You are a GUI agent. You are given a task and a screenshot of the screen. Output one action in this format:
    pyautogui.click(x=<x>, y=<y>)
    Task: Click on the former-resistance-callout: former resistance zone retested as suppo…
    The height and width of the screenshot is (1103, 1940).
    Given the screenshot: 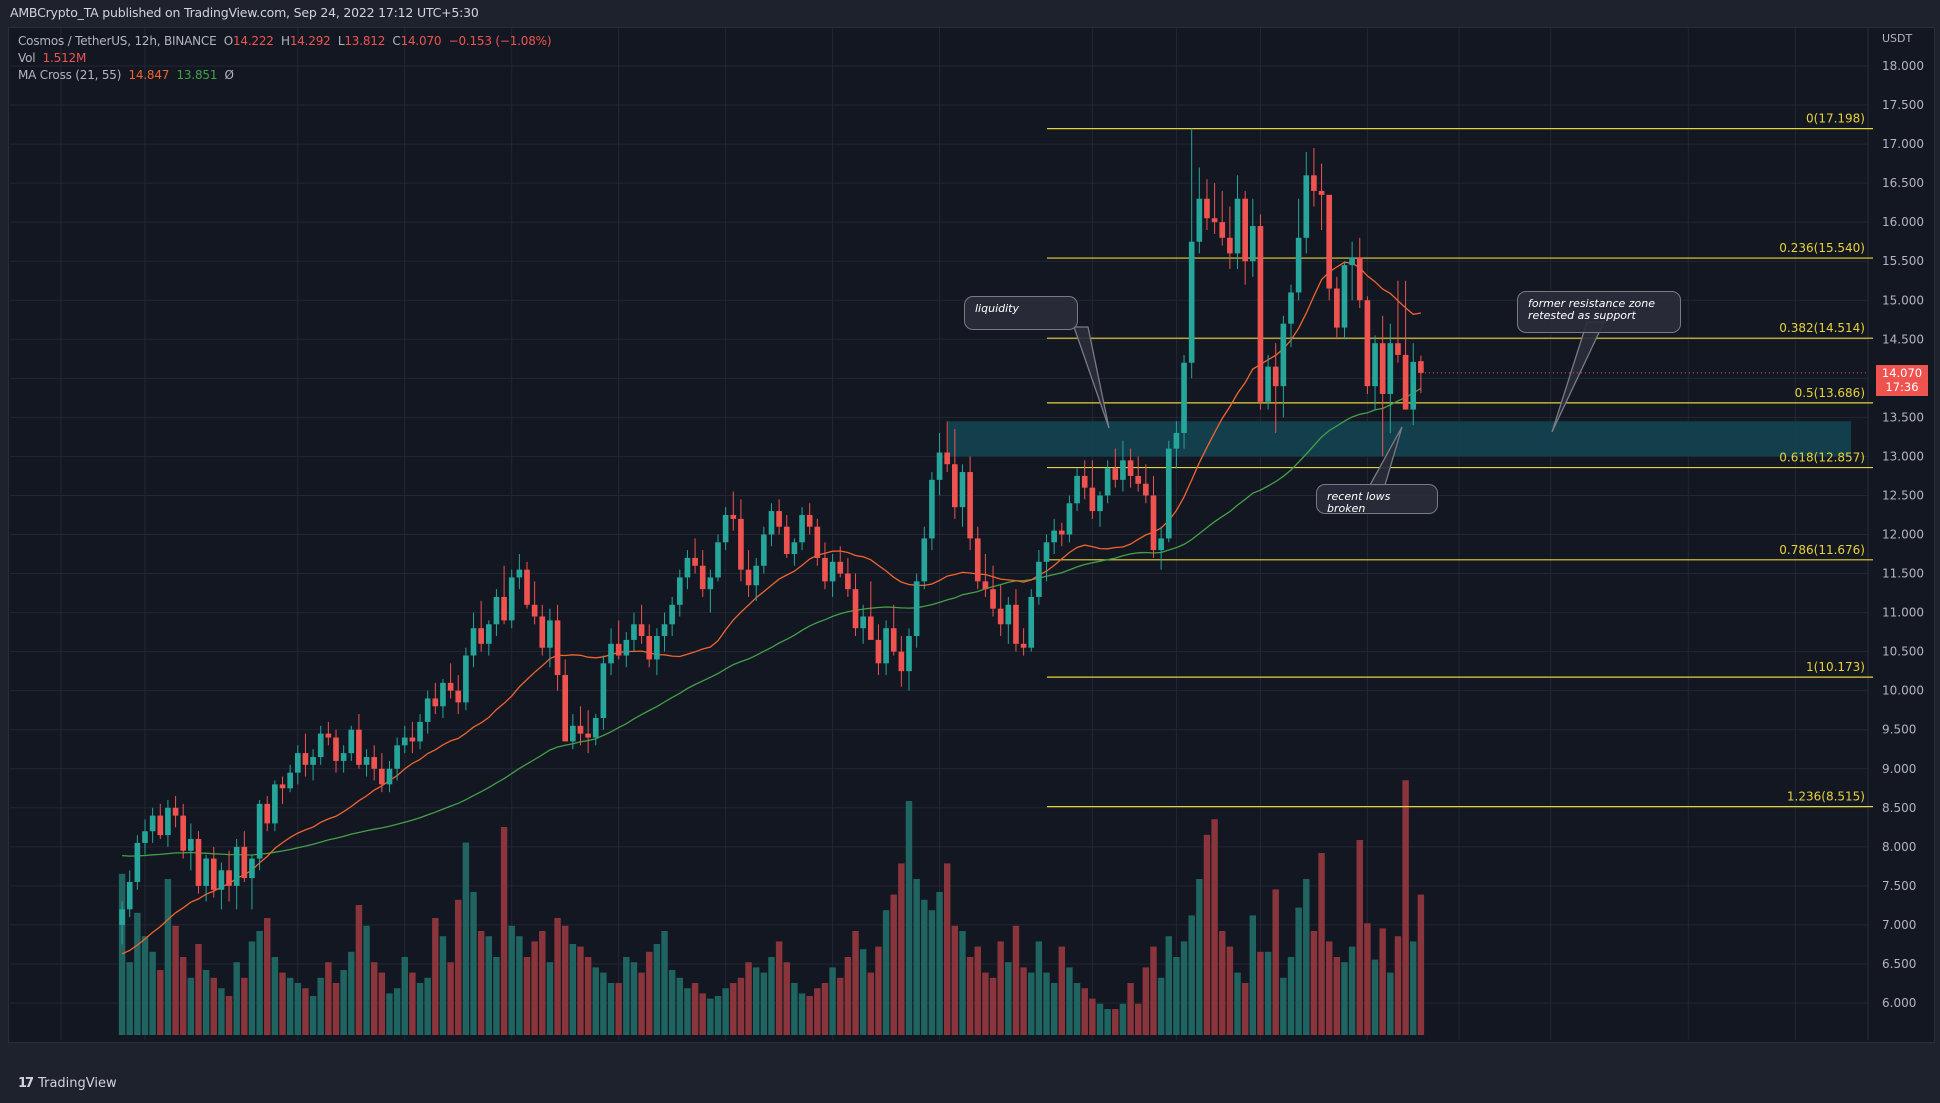 What is the action you would take?
    pyautogui.click(x=1599, y=312)
    